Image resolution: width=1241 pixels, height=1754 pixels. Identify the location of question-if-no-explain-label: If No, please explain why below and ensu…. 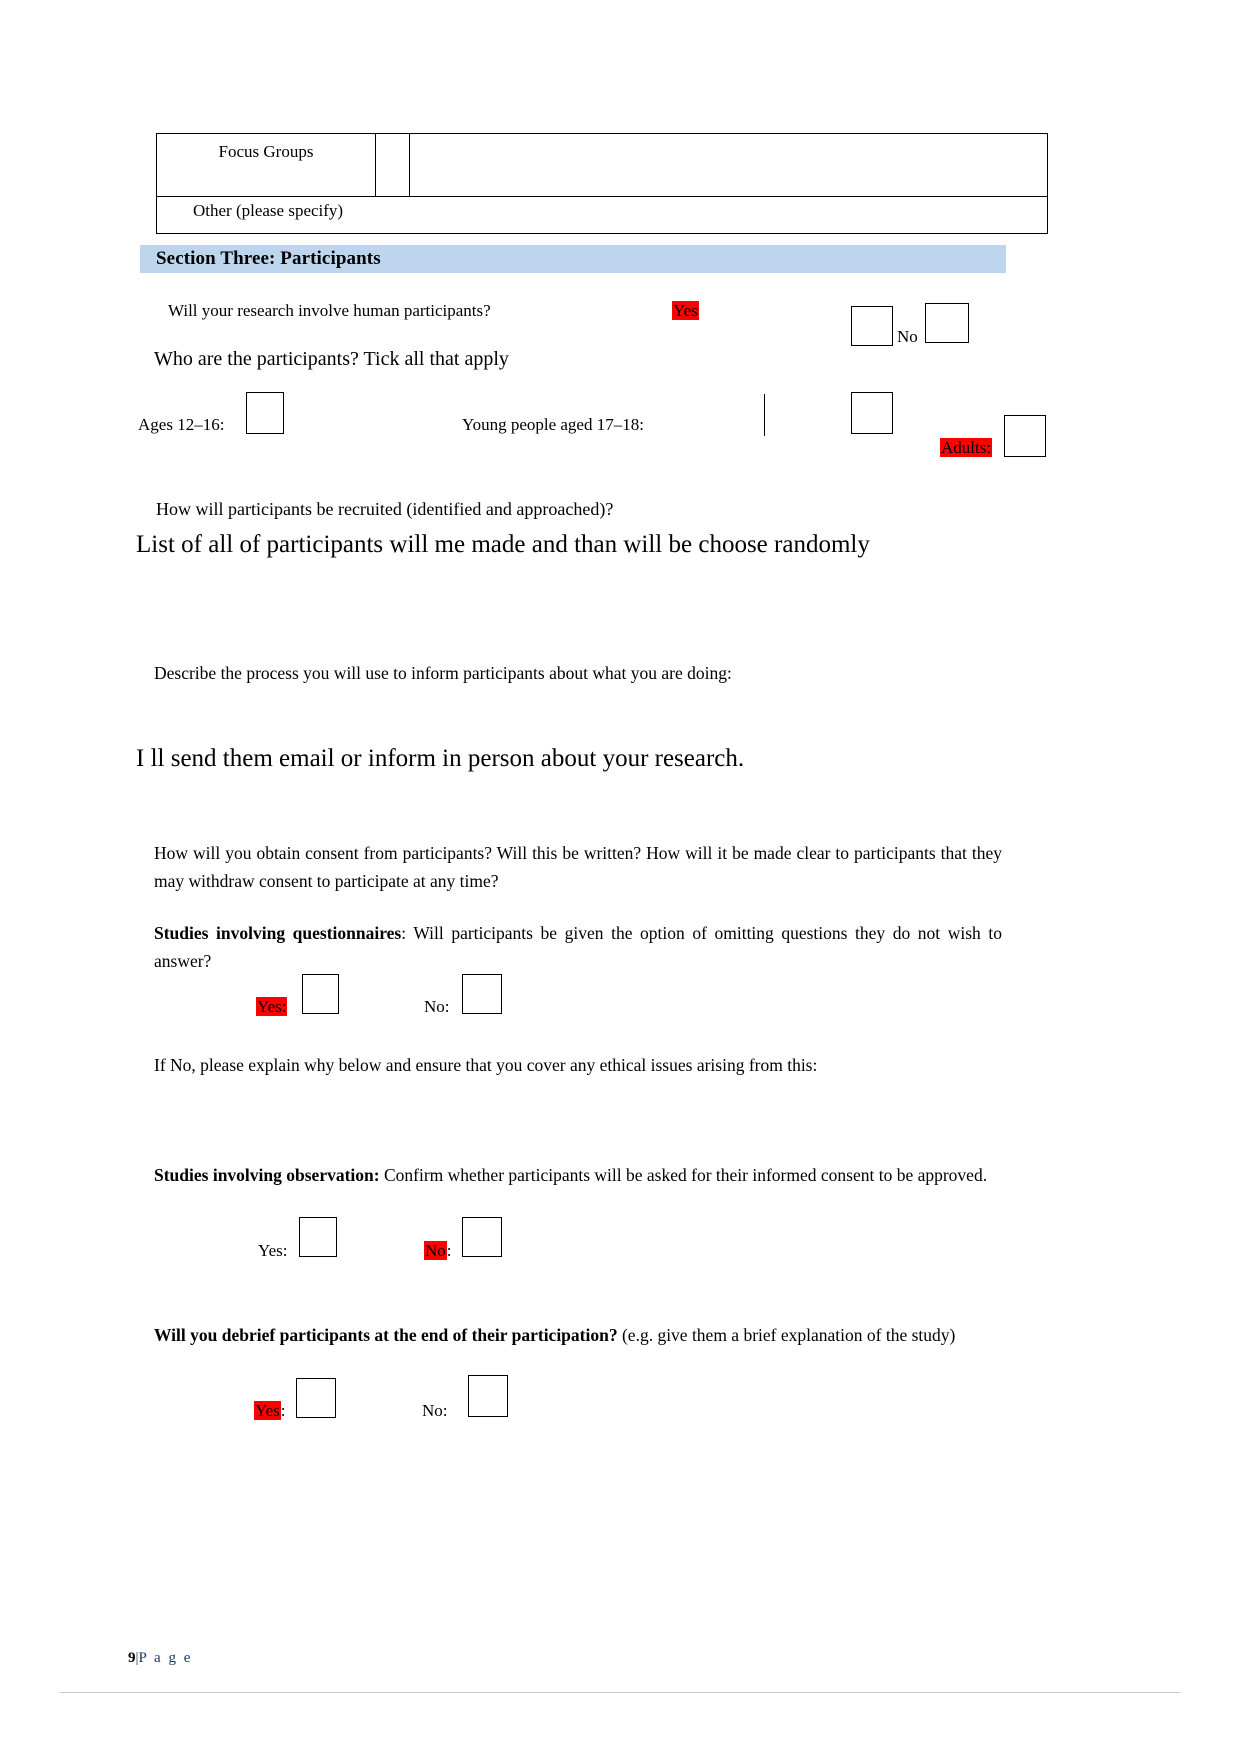
(486, 1065).